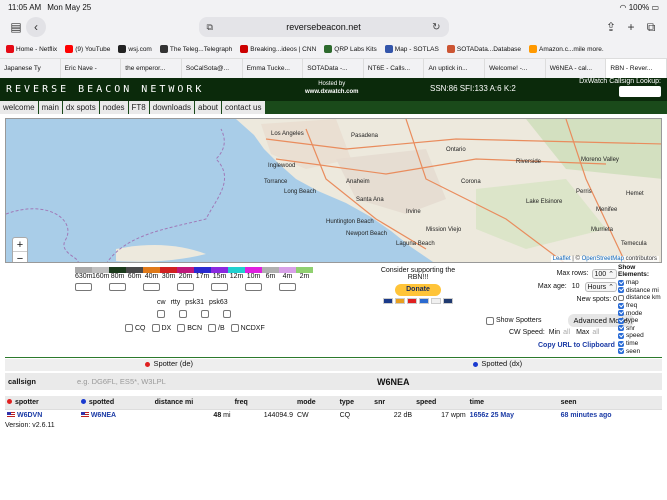 The width and height of the screenshot is (667, 500). Describe the element at coordinates (278, 49) in the screenshot. I see `bookmark-item: Breaking...ideos | CNN` at that location.